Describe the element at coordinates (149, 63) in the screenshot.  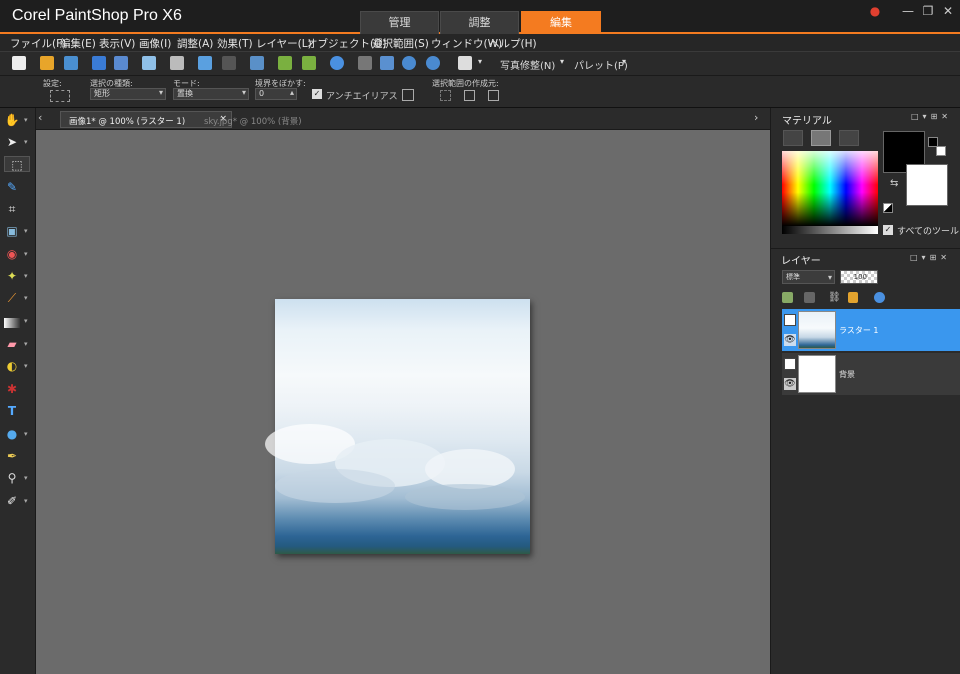
I see `share-icon` at that location.